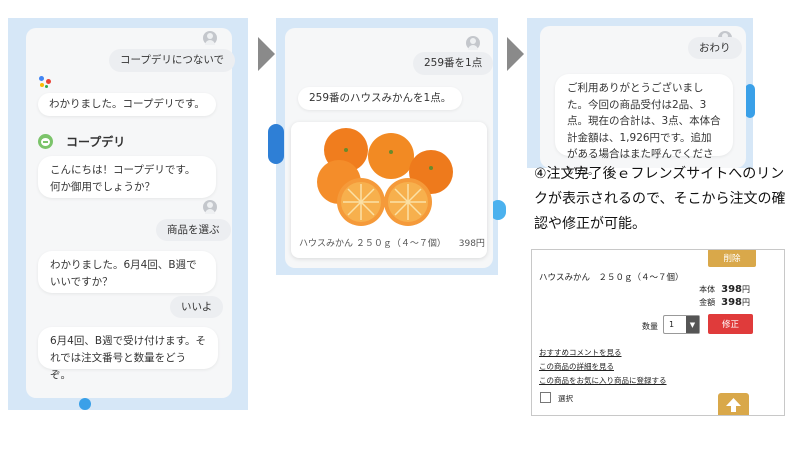  What do you see at coordinates (127, 104) in the screenshot?
I see `assistant-message: わかりました。コープデリです。` at bounding box center [127, 104].